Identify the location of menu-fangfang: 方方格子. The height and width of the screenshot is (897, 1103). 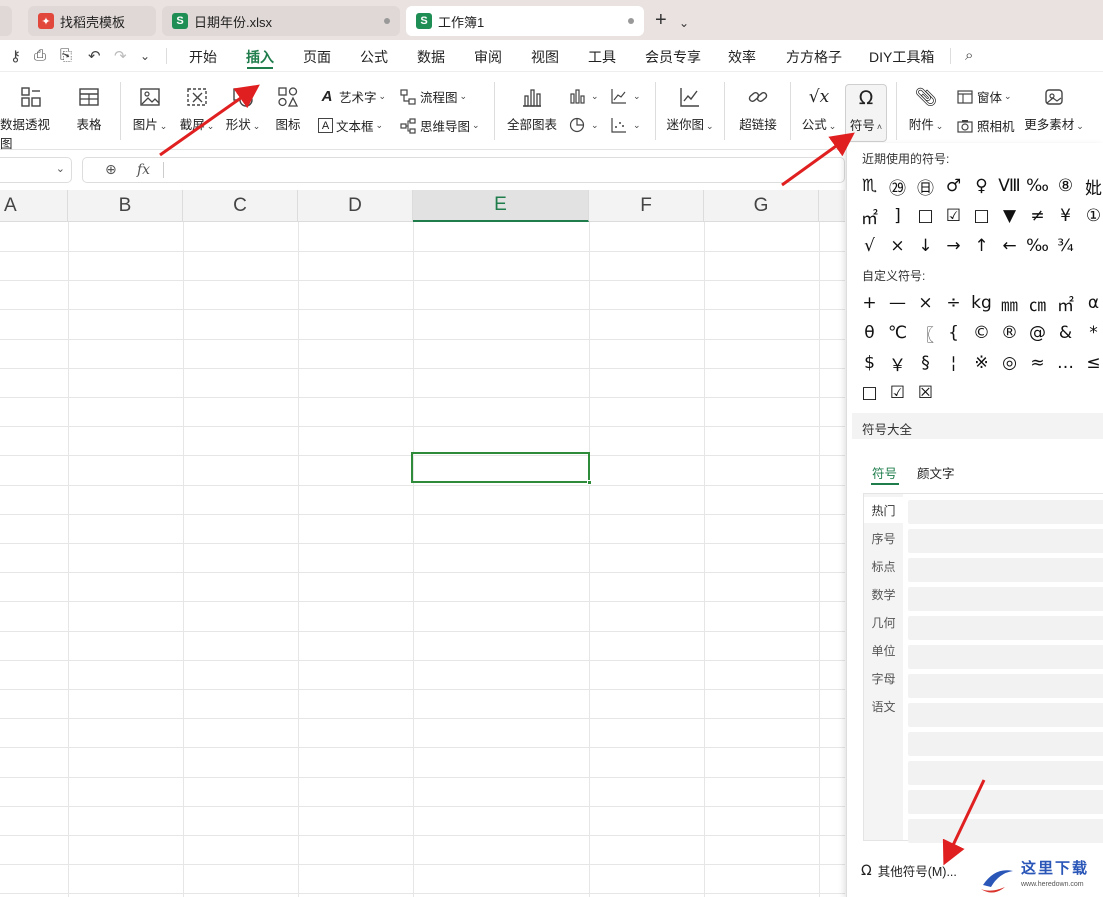
(814, 57).